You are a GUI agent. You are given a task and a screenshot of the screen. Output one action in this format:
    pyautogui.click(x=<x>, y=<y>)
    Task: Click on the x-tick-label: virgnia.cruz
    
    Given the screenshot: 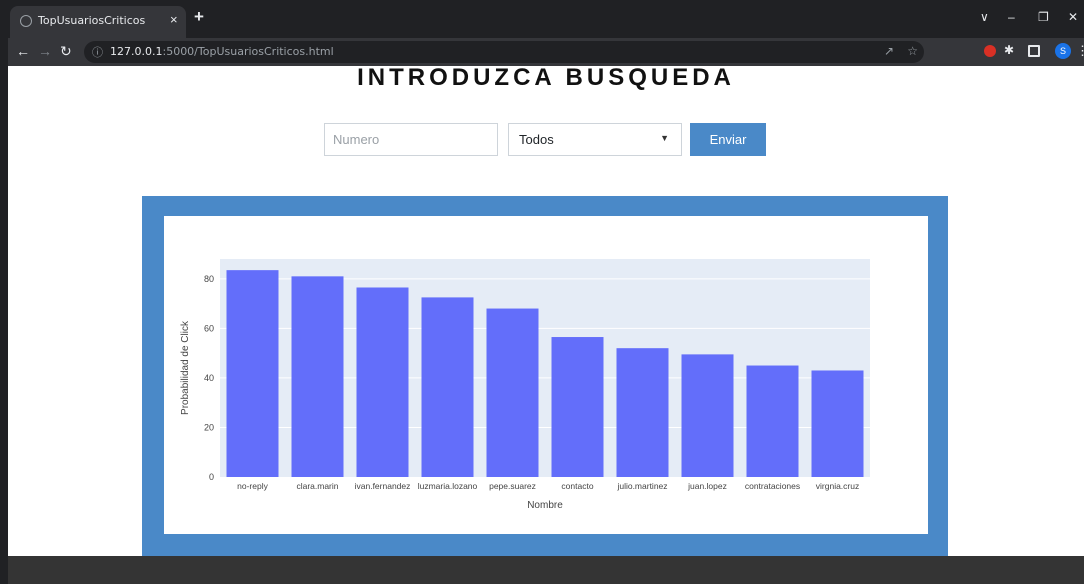 What is the action you would take?
    pyautogui.click(x=837, y=486)
    